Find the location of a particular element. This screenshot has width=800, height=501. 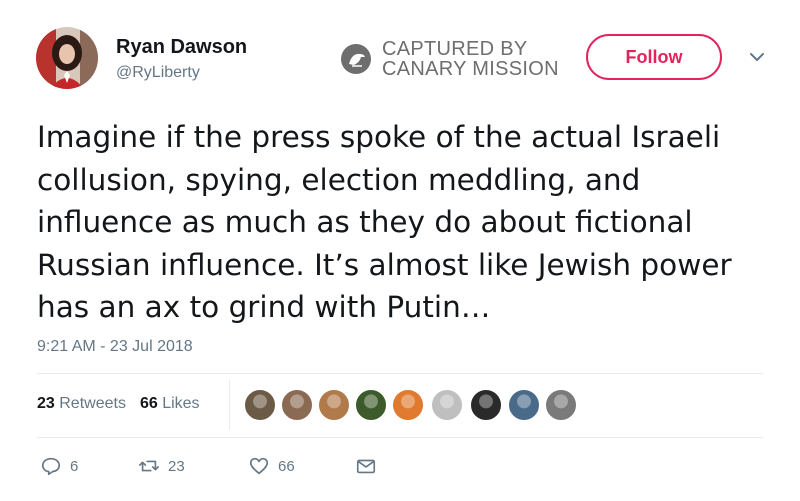

tweet-timestamp: 9:21 AM - 23 Jul 2018 is located at coordinates (115, 347).